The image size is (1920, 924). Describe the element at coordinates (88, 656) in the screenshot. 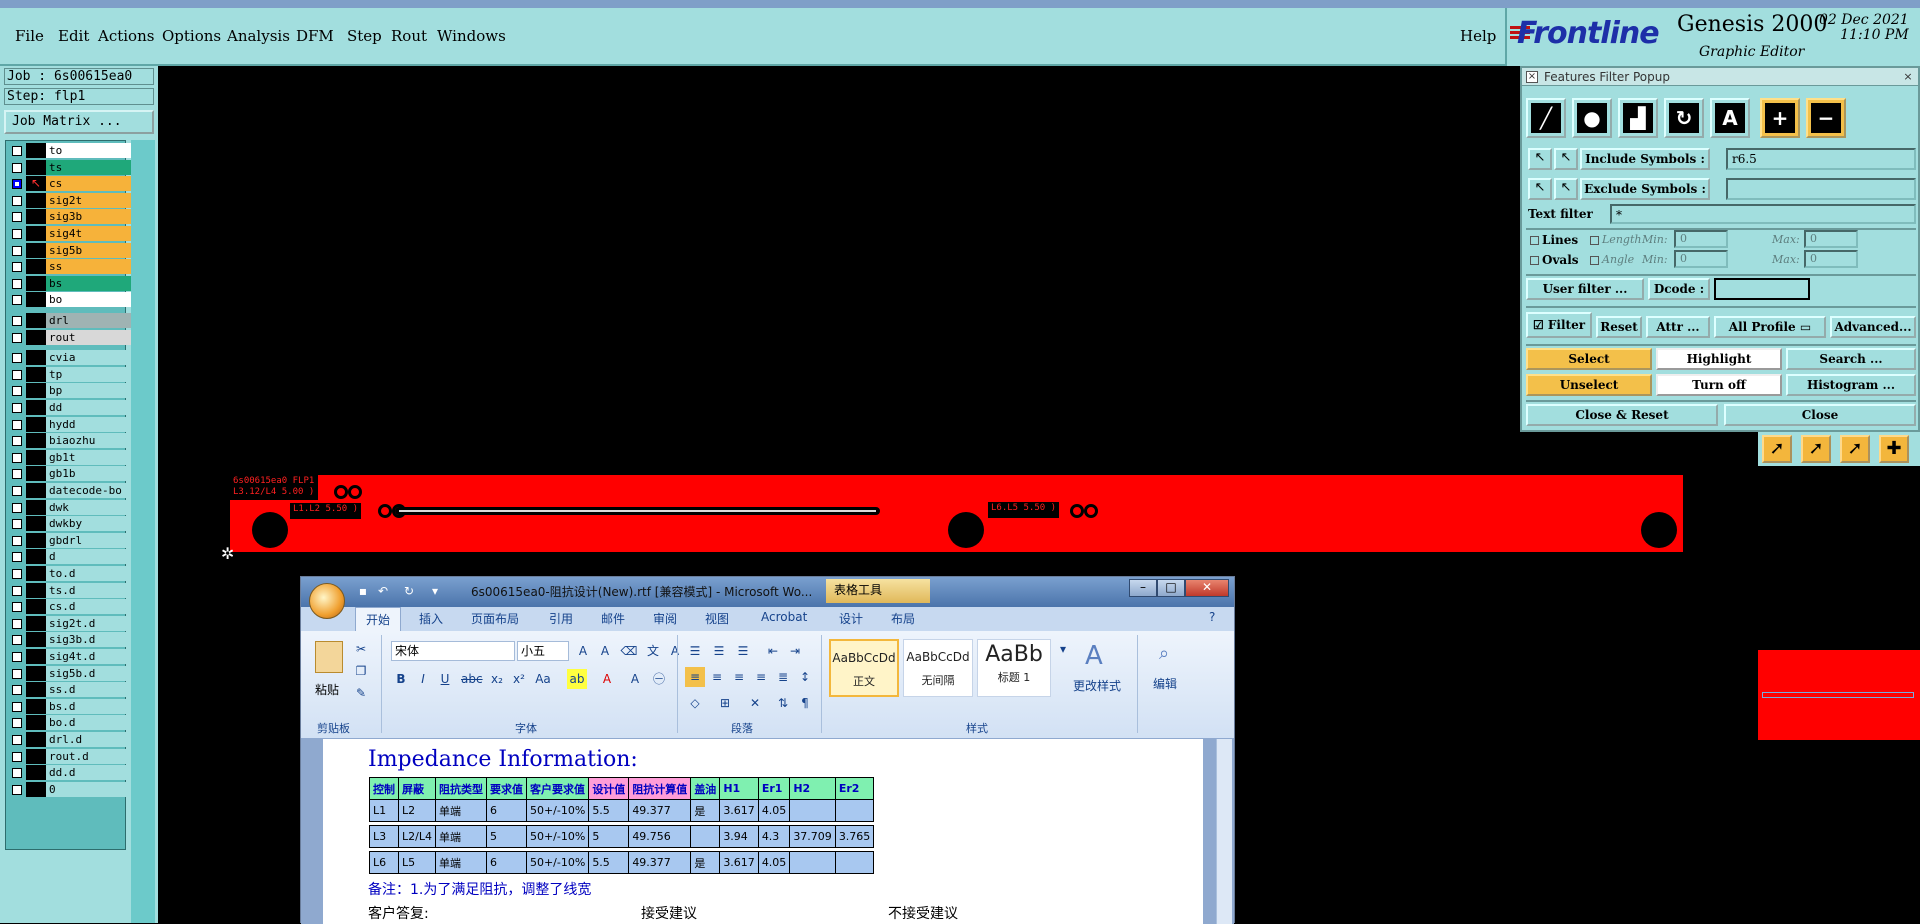

I see `layer-name: sig4t.d` at that location.